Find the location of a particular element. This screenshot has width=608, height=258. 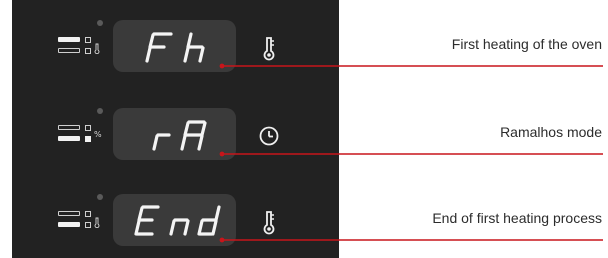

percent-icon: % is located at coordinates (98, 134).